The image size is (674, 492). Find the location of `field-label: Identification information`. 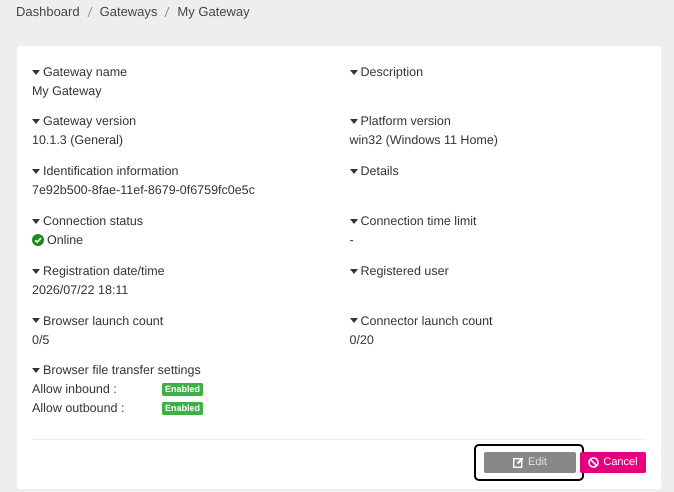

field-label: Identification information is located at coordinates (110, 171).